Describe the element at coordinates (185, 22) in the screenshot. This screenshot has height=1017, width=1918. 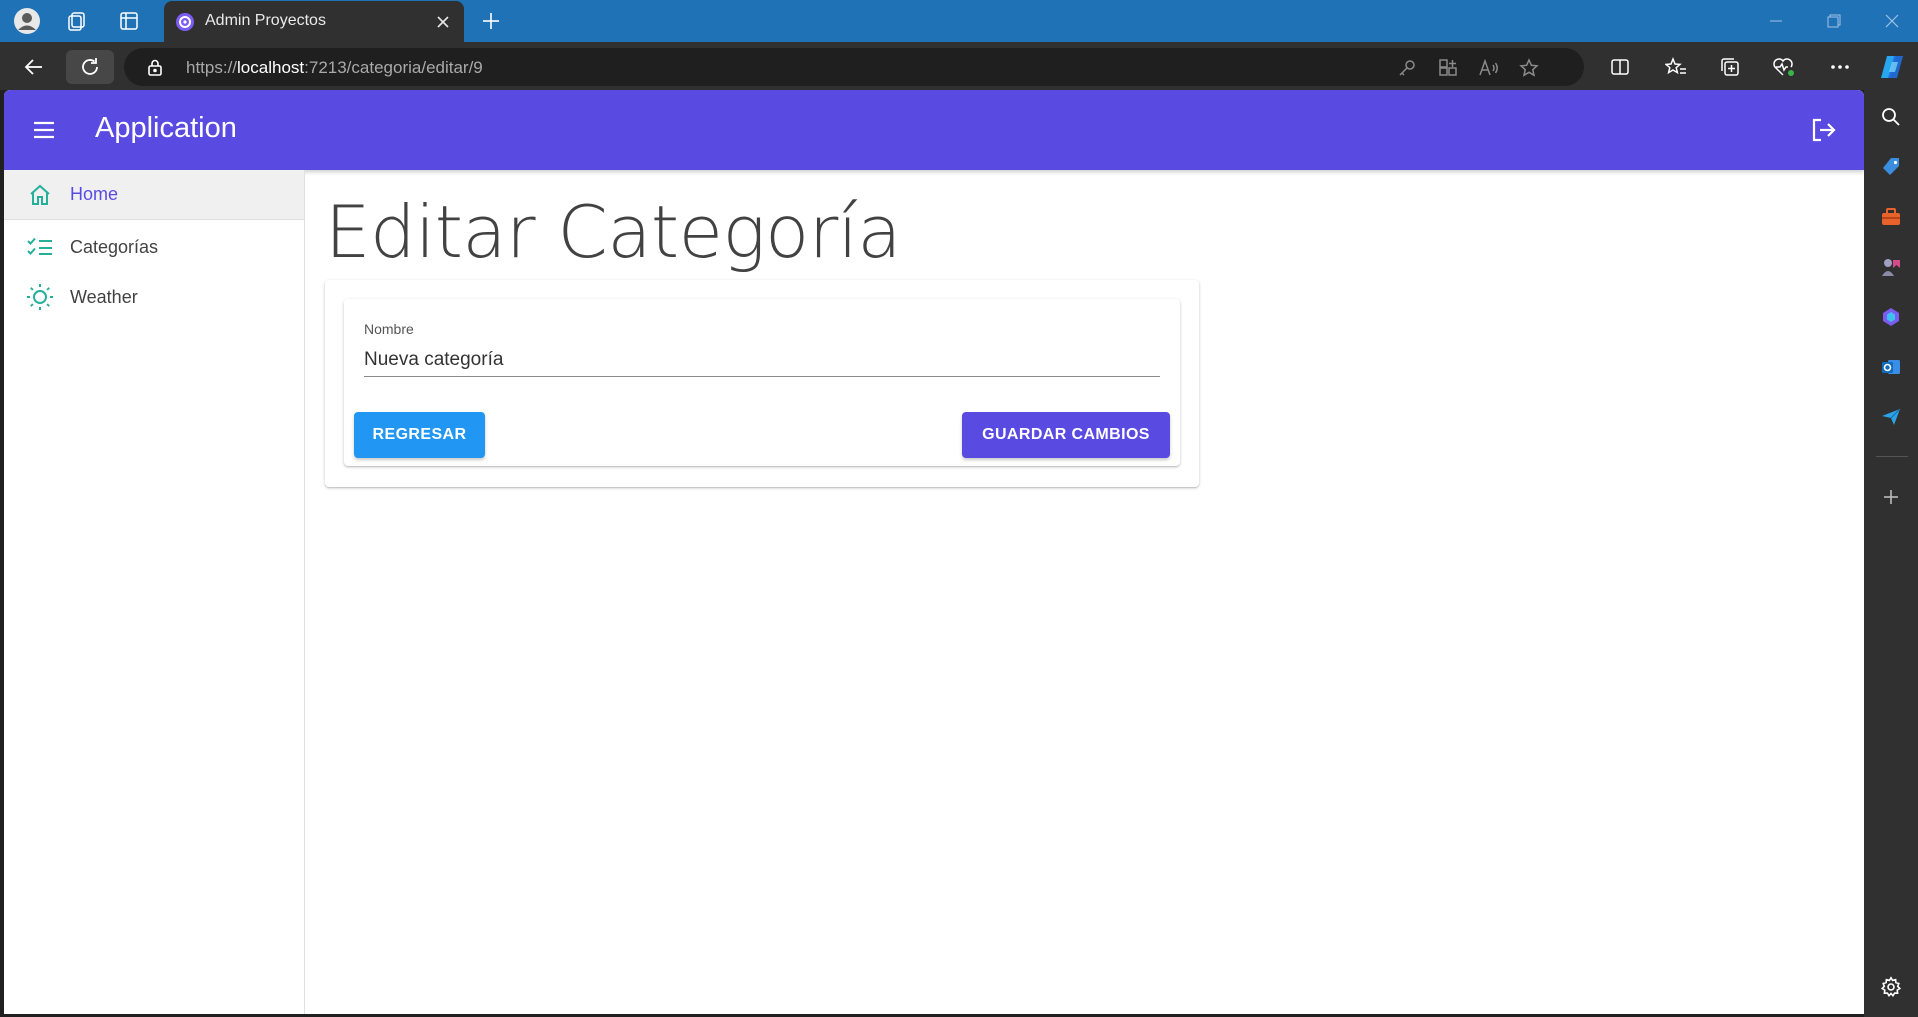
I see `blazor-favicon-icon` at that location.